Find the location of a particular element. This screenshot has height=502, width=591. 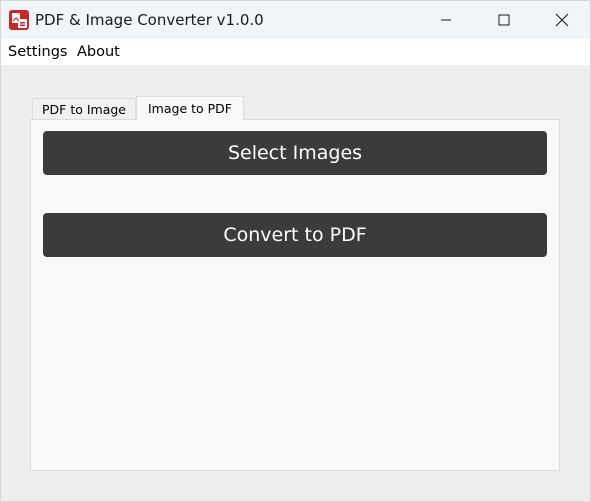

minimize-button is located at coordinates (446, 20).